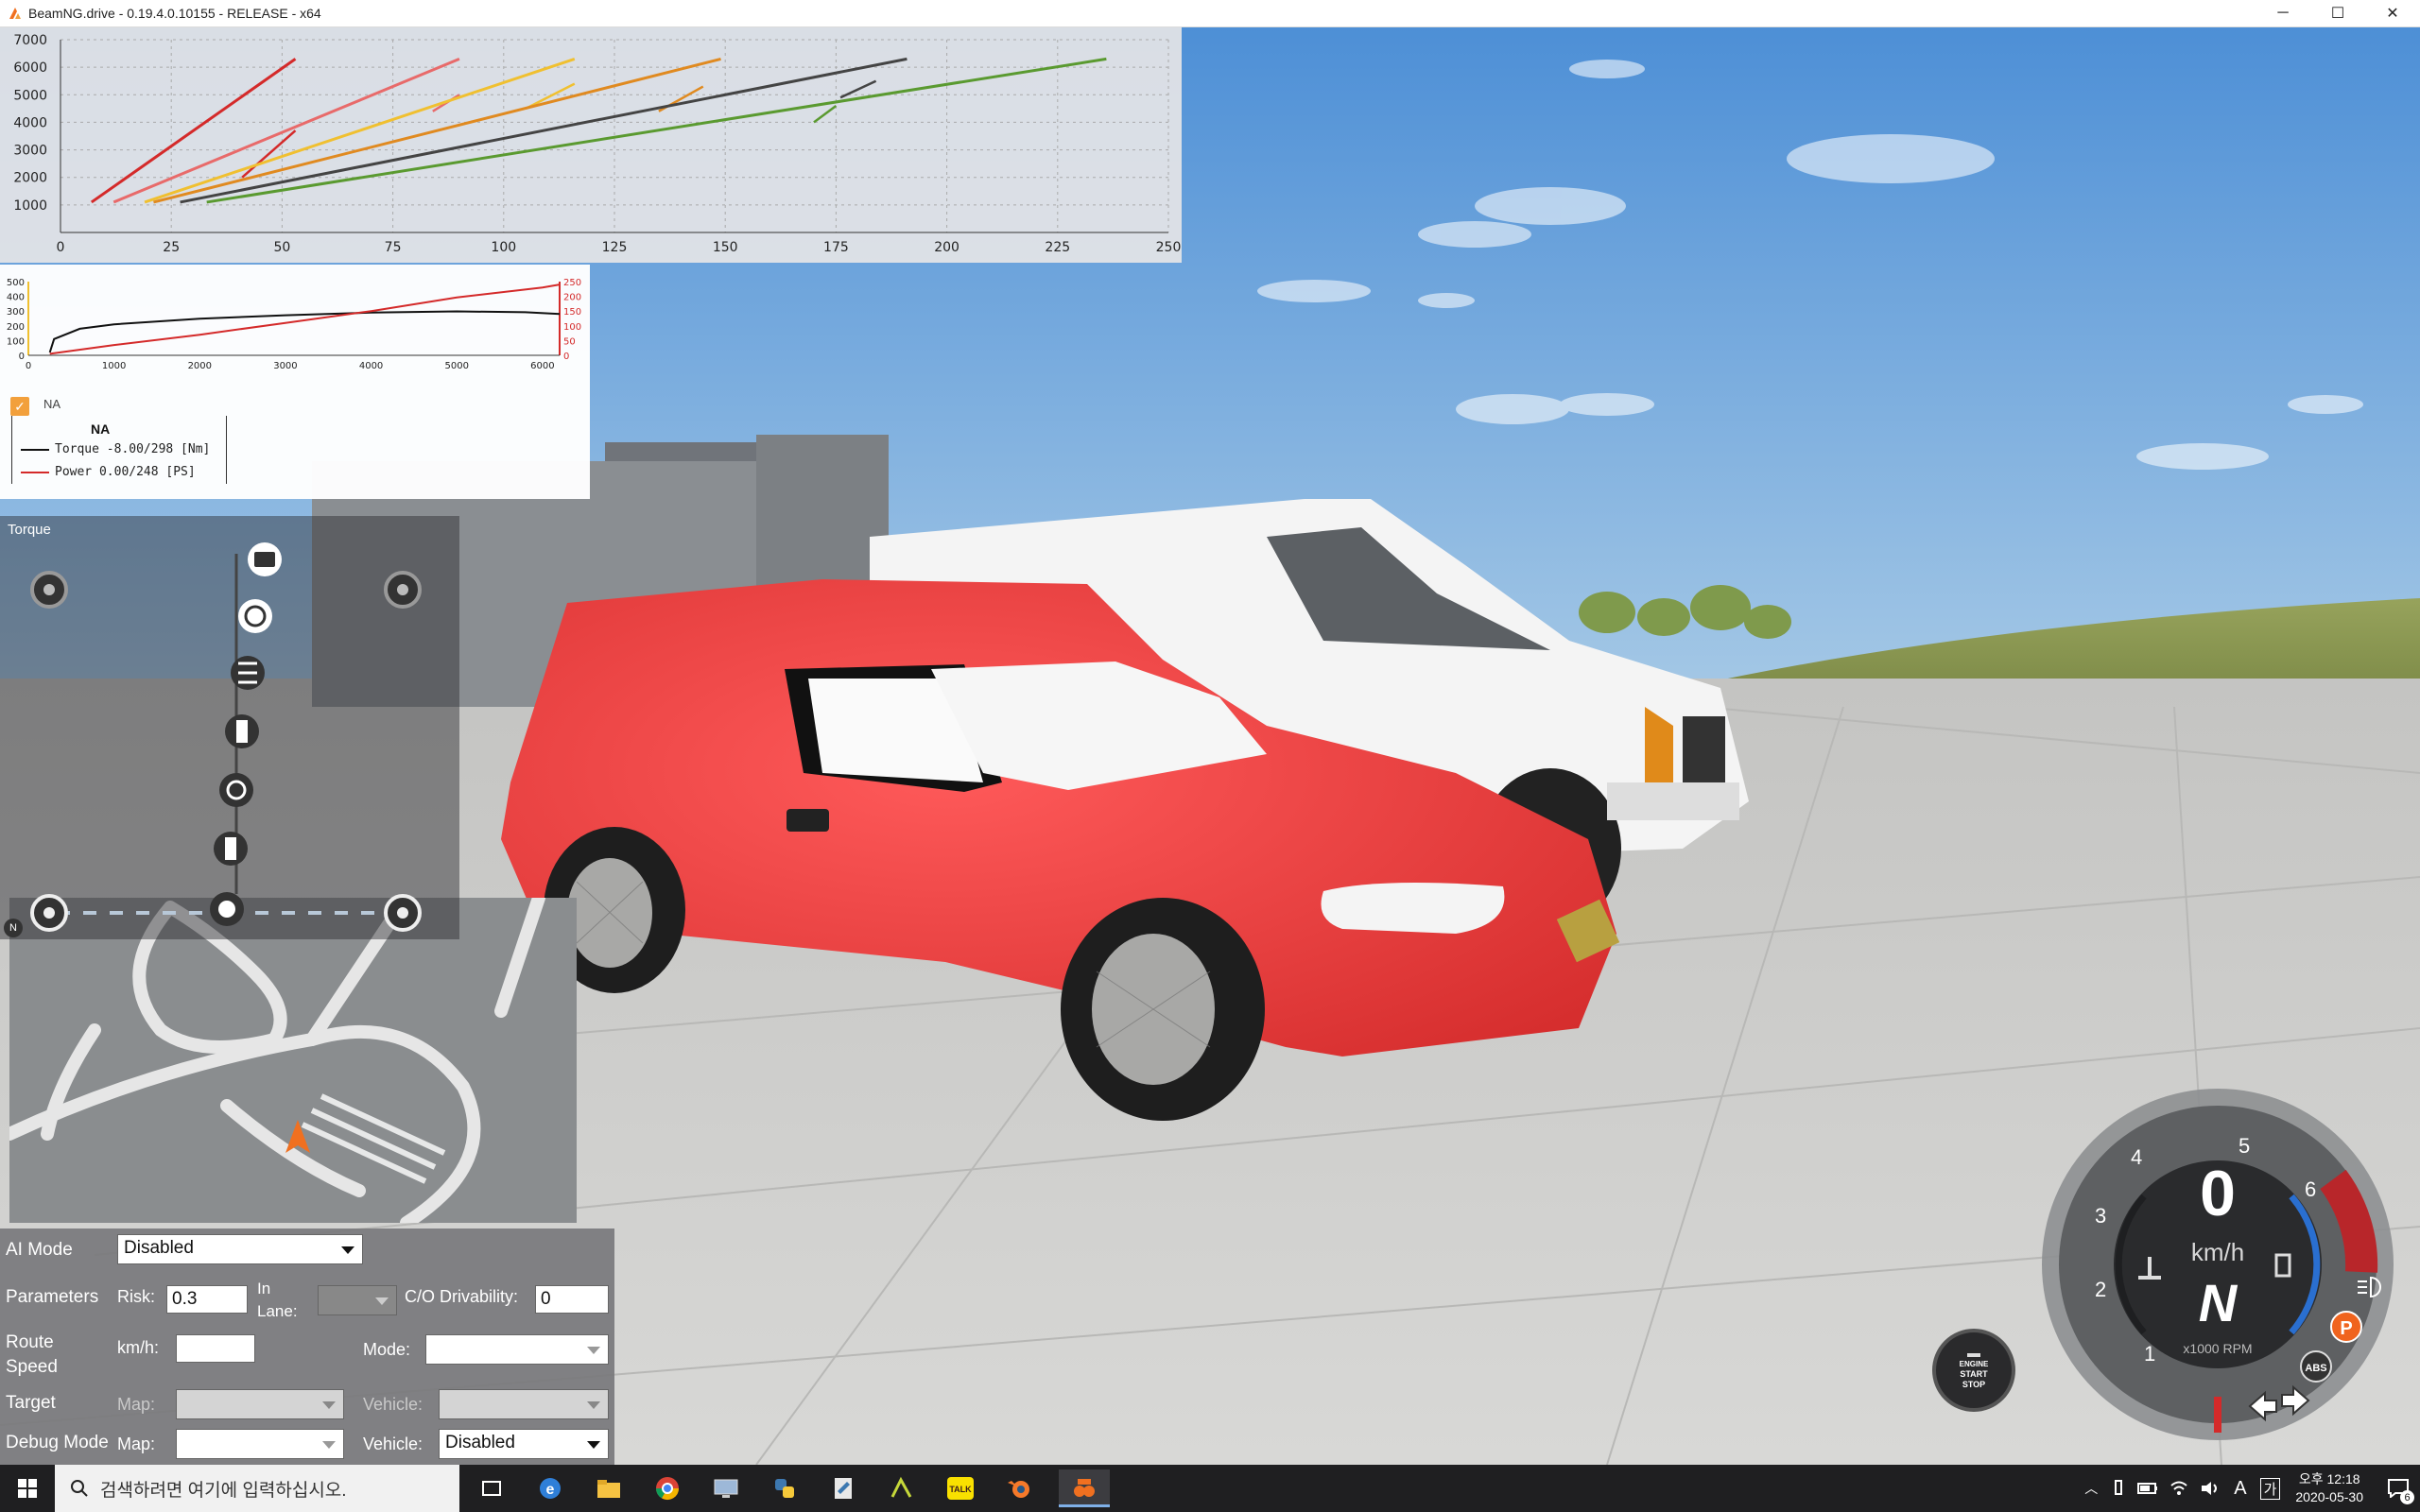 The width and height of the screenshot is (2420, 1512). I want to click on graph-app-icon, so click(902, 1488).